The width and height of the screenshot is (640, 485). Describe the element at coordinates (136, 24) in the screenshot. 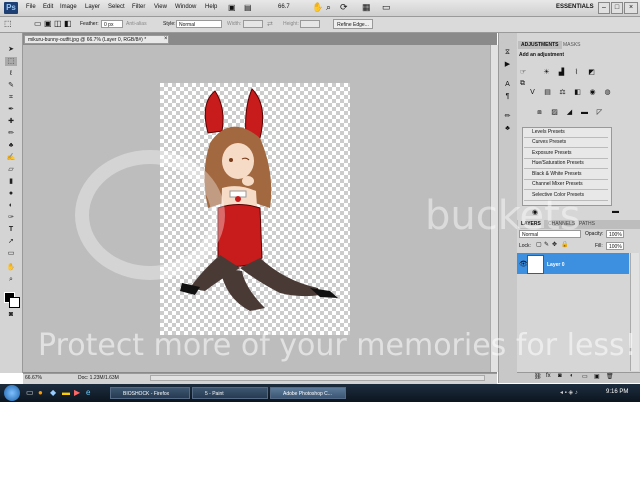

I see `anti-alias-checkbox: Anti-alias` at that location.